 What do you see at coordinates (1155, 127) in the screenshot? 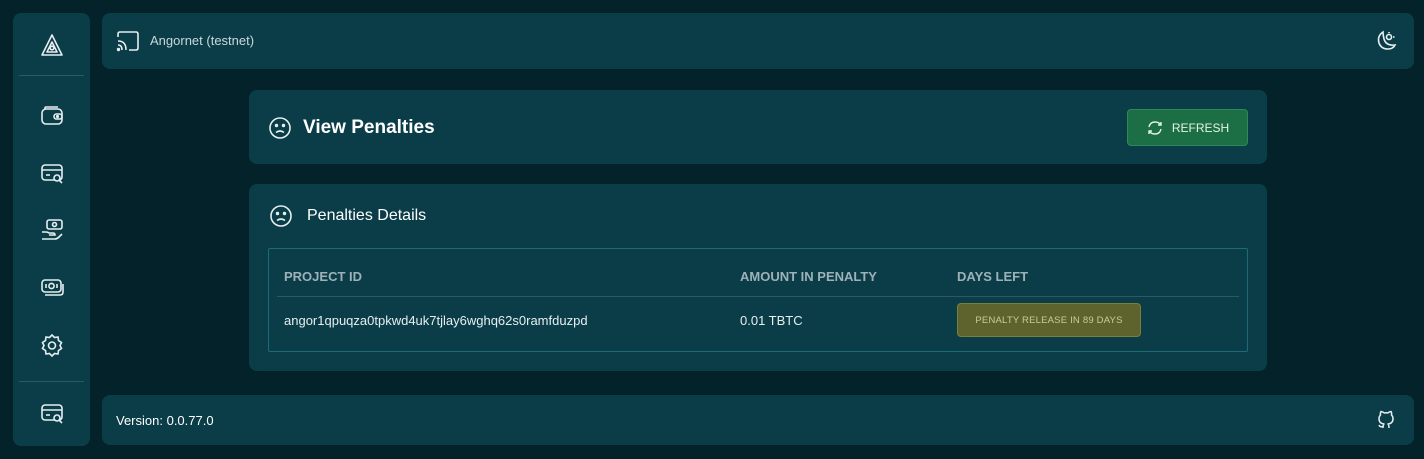
I see `refresh-icon` at bounding box center [1155, 127].